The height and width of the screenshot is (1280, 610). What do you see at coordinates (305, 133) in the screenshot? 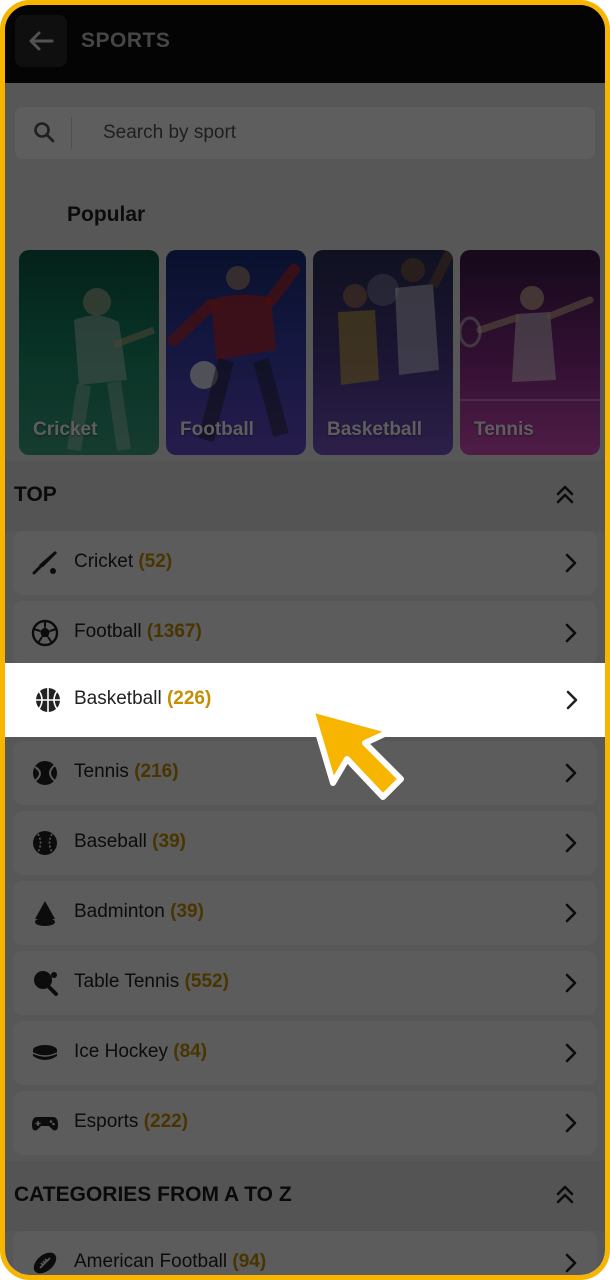
I see `search-input: Search by sport` at bounding box center [305, 133].